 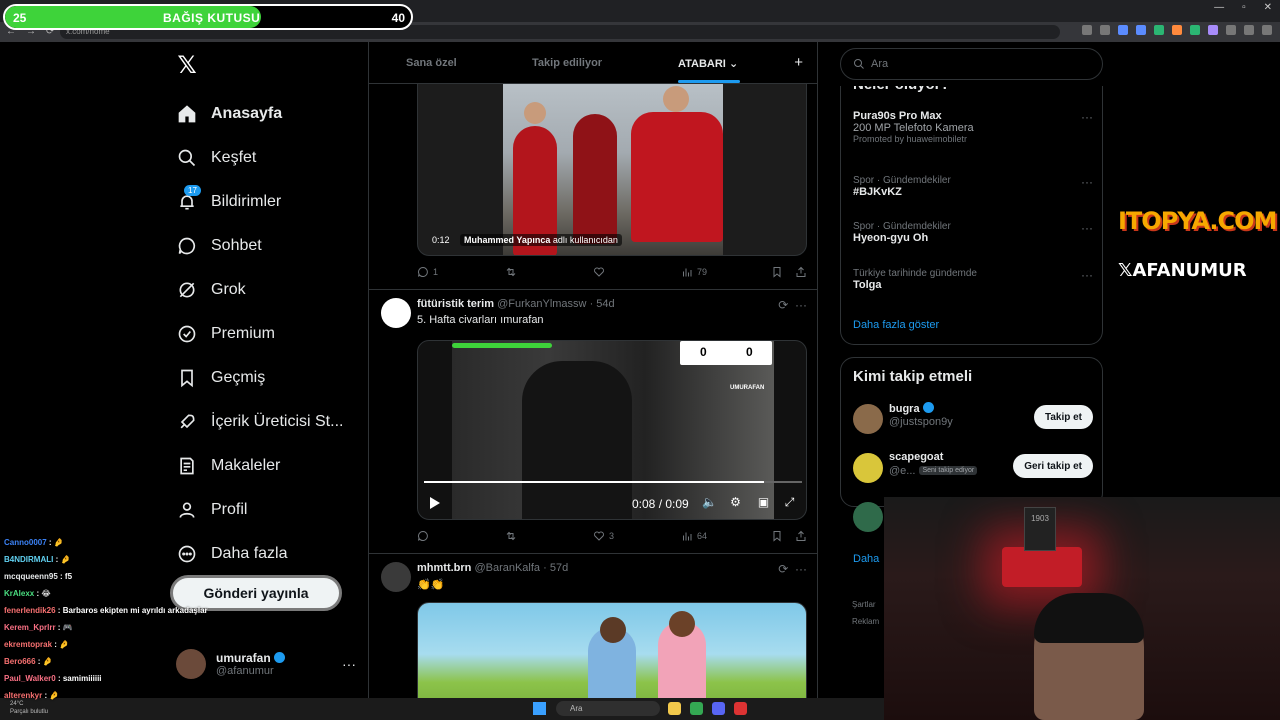 What do you see at coordinates (973, 232) in the screenshot?
I see `trend-item: Spor · Gündemdekiler Hyeon-gyu Oh ···` at bounding box center [973, 232].